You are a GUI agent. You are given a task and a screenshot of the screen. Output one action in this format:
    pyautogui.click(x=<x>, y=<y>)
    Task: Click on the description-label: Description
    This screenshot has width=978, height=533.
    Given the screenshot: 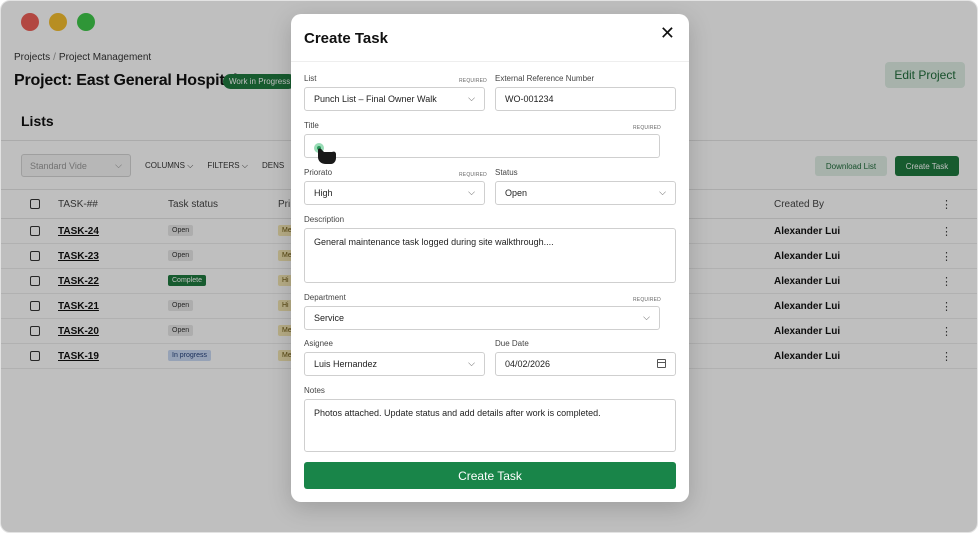 What is the action you would take?
    pyautogui.click(x=324, y=219)
    